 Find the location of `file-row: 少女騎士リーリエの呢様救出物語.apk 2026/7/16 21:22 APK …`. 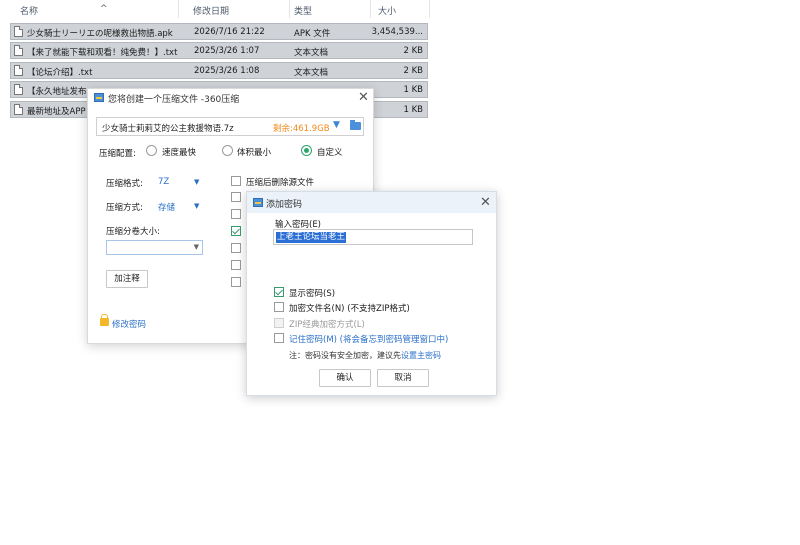

file-row: 少女騎士リーリエの呢様救出物語.apk 2026/7/16 21:22 APK … is located at coordinates (219, 31).